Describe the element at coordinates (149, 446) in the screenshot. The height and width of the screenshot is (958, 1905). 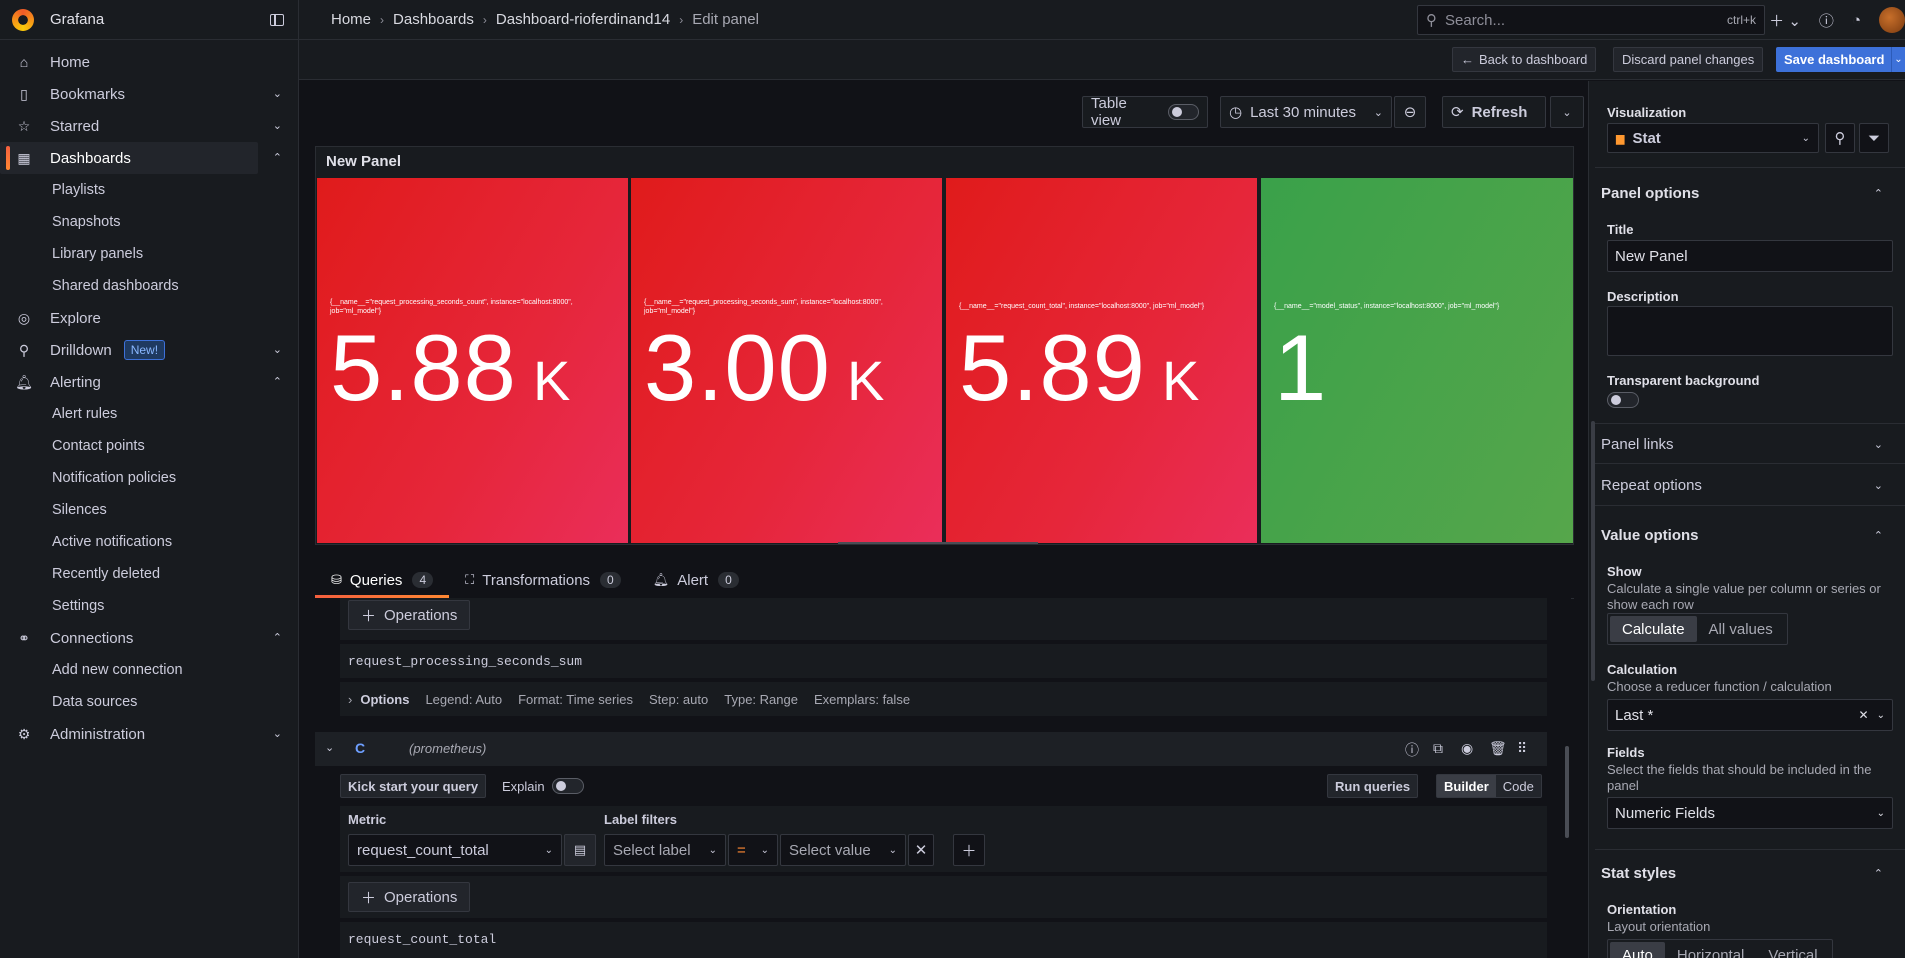
I see `sidebar-item-contact-points: Contact points` at that location.